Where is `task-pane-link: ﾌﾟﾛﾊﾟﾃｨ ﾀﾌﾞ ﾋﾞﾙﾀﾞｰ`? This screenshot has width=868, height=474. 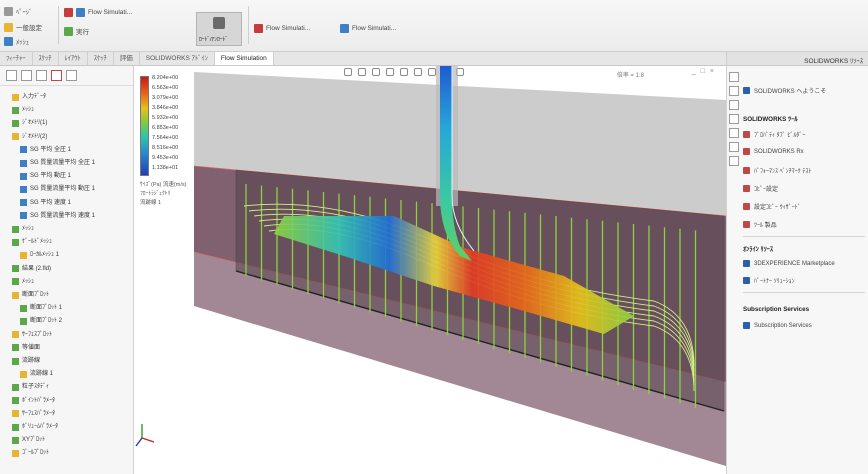
task-pane-link: ﾌﾟﾛﾊﾟﾃｨ ﾀﾌﾞ ﾋﾞﾙﾀﾞｰ is located at coordinates (774, 134).